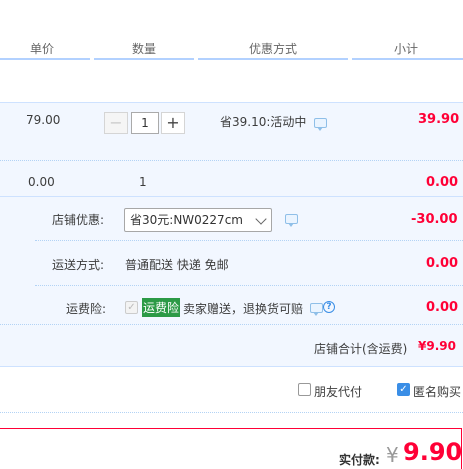  What do you see at coordinates (41, 182) in the screenshot?
I see `second-row-unit-price: 0.00` at bounding box center [41, 182].